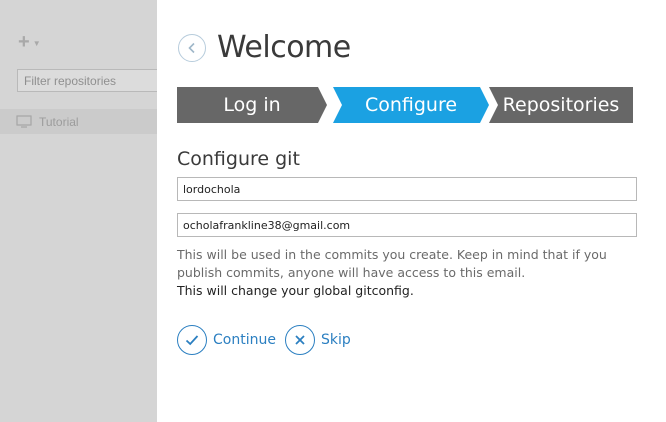 This screenshot has height=422, width=666. I want to click on close-icon, so click(299, 340).